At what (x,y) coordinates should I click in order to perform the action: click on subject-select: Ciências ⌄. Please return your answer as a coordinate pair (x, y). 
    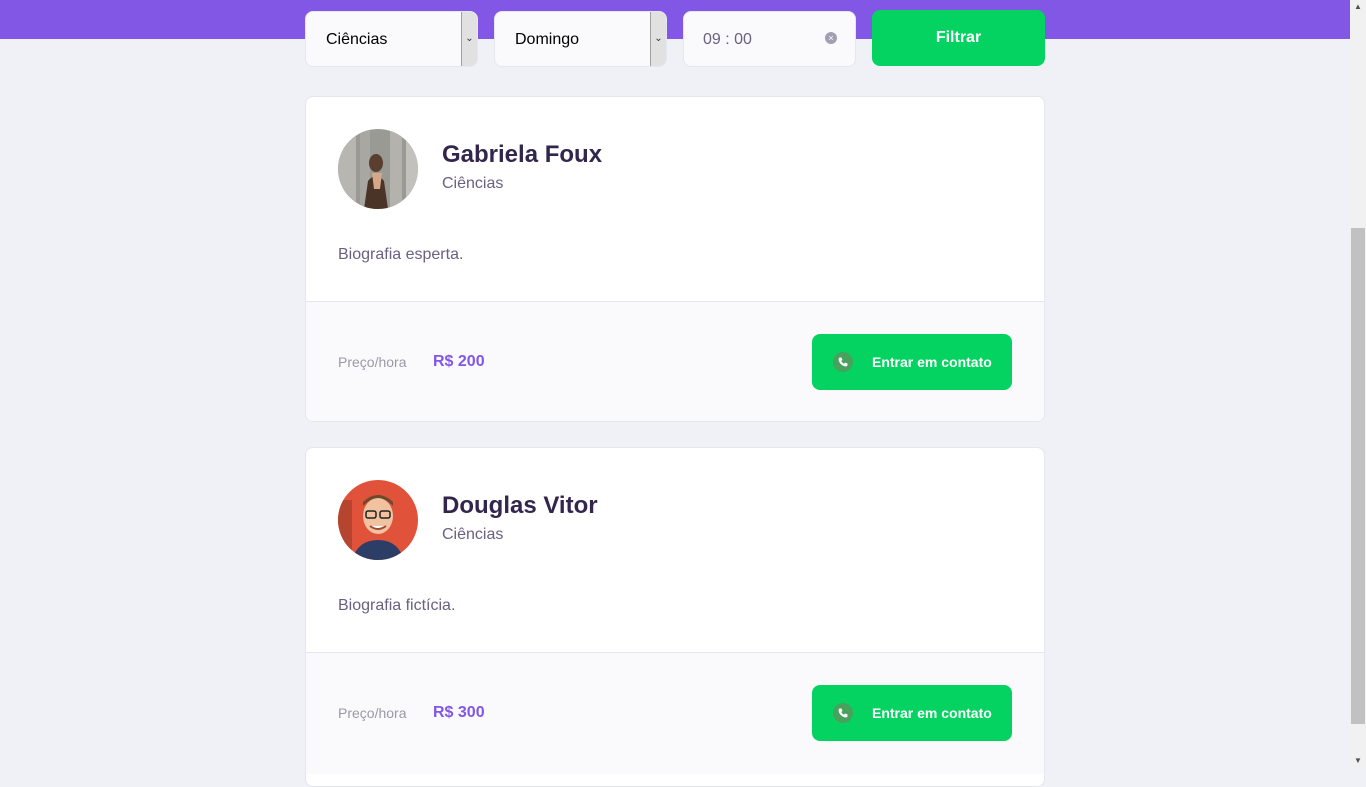
    Looking at the image, I should click on (391, 39).